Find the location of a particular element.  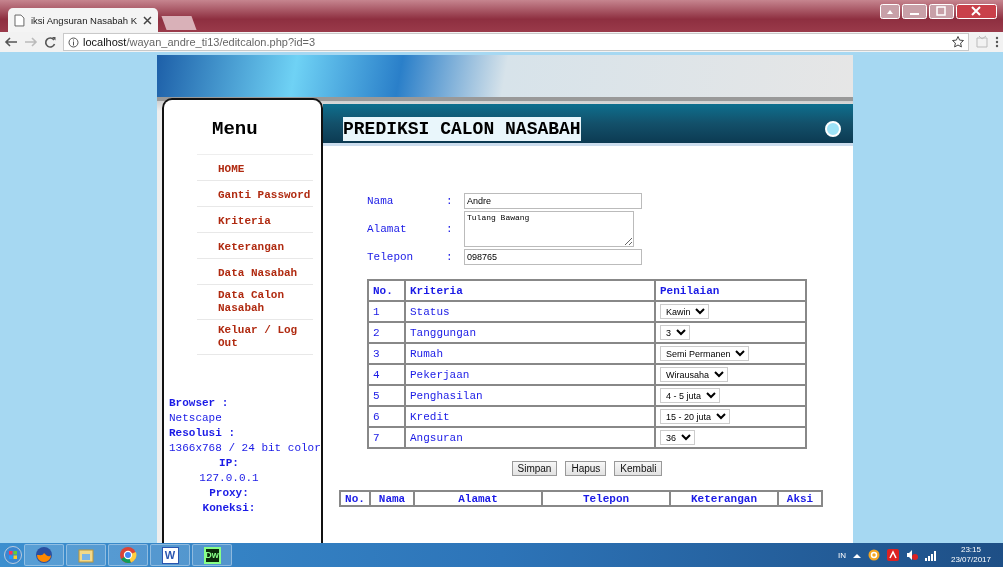

taskbar-app: W is located at coordinates (170, 555).